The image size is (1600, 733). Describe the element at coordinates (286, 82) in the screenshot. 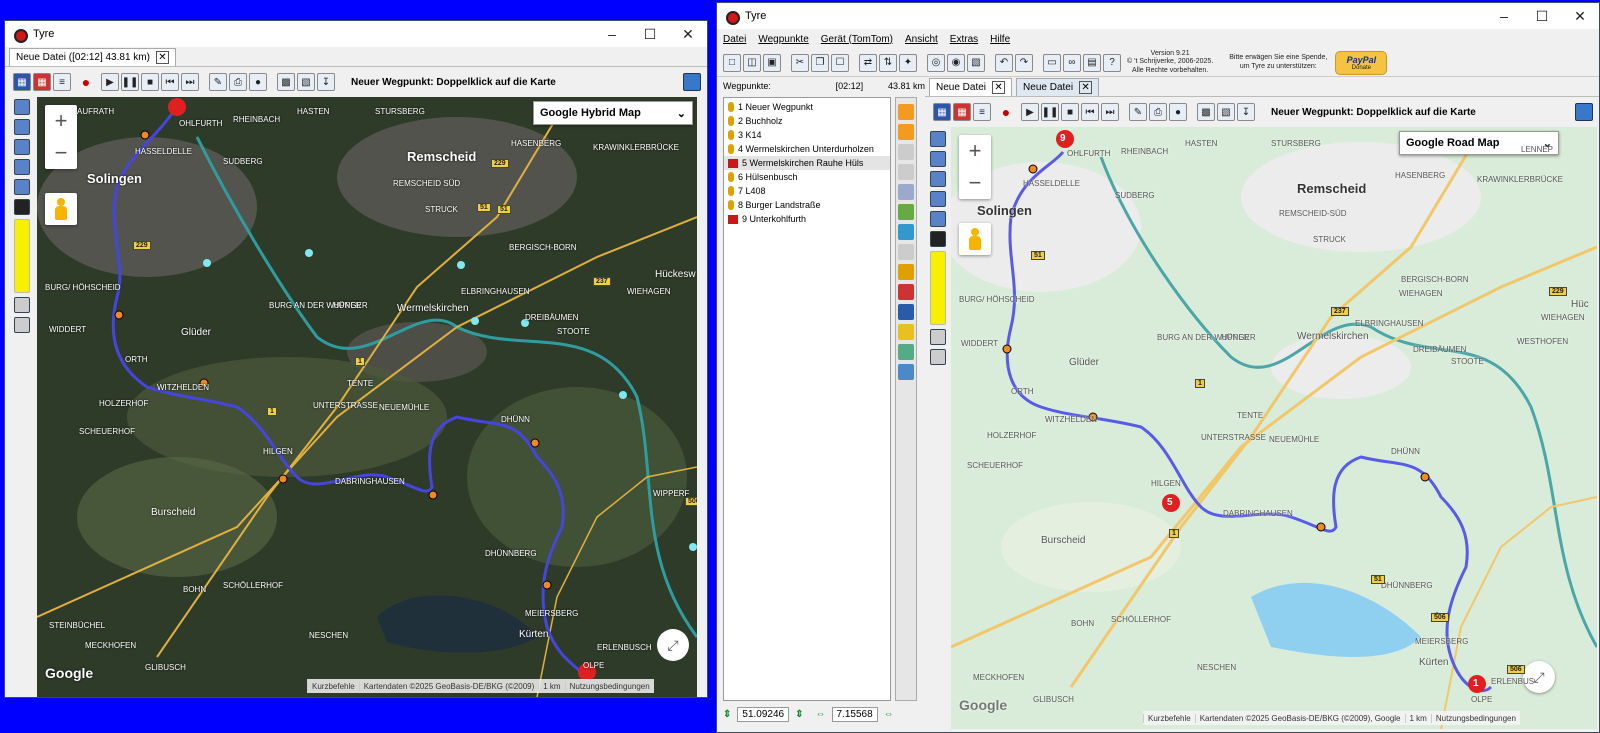

I see `map-color-icon: ▩` at that location.